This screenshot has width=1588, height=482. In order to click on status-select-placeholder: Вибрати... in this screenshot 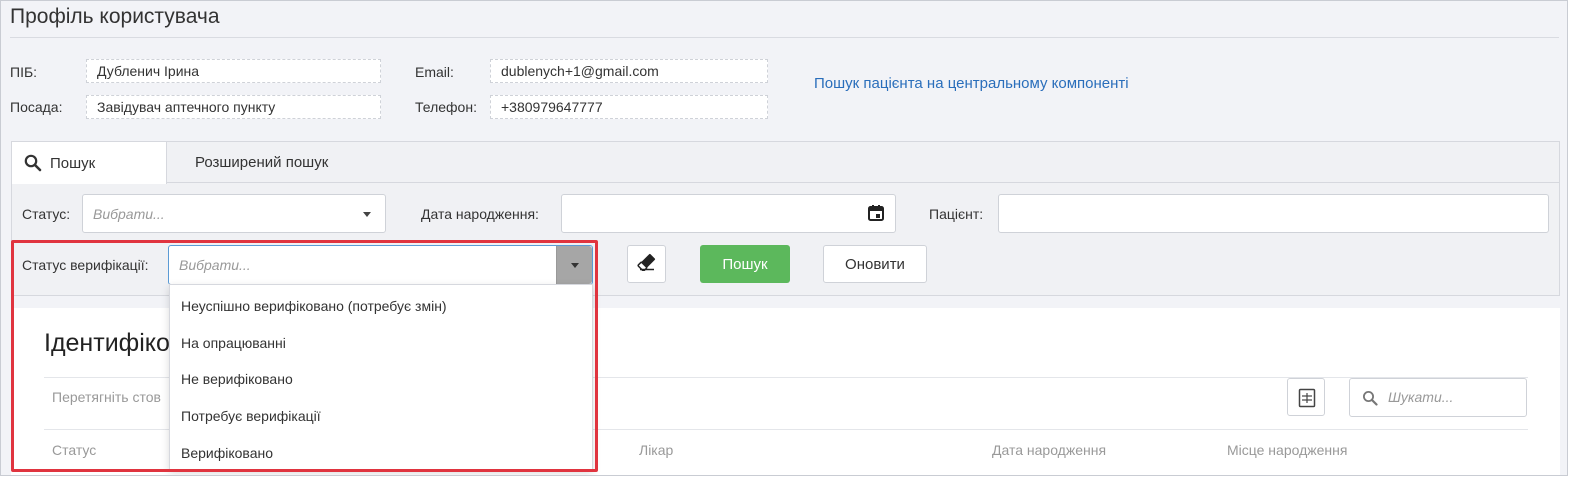, I will do `click(129, 213)`.